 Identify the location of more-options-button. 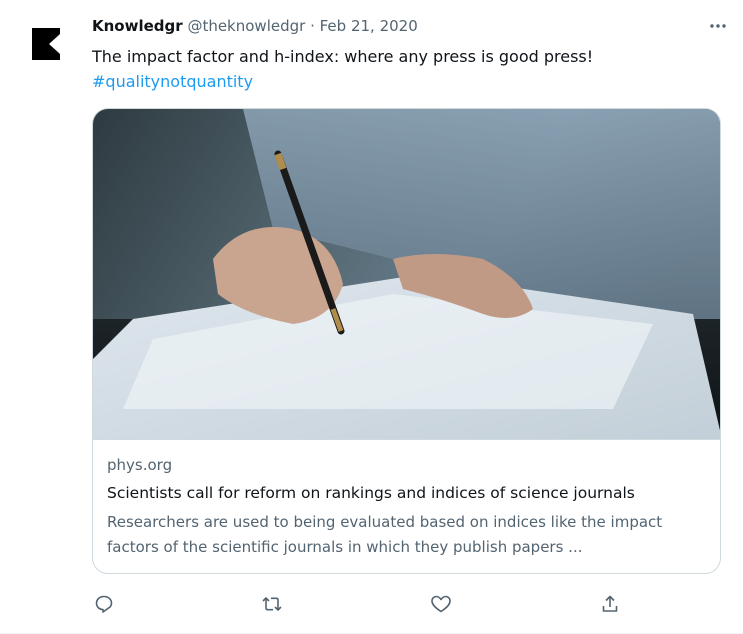
(718, 26).